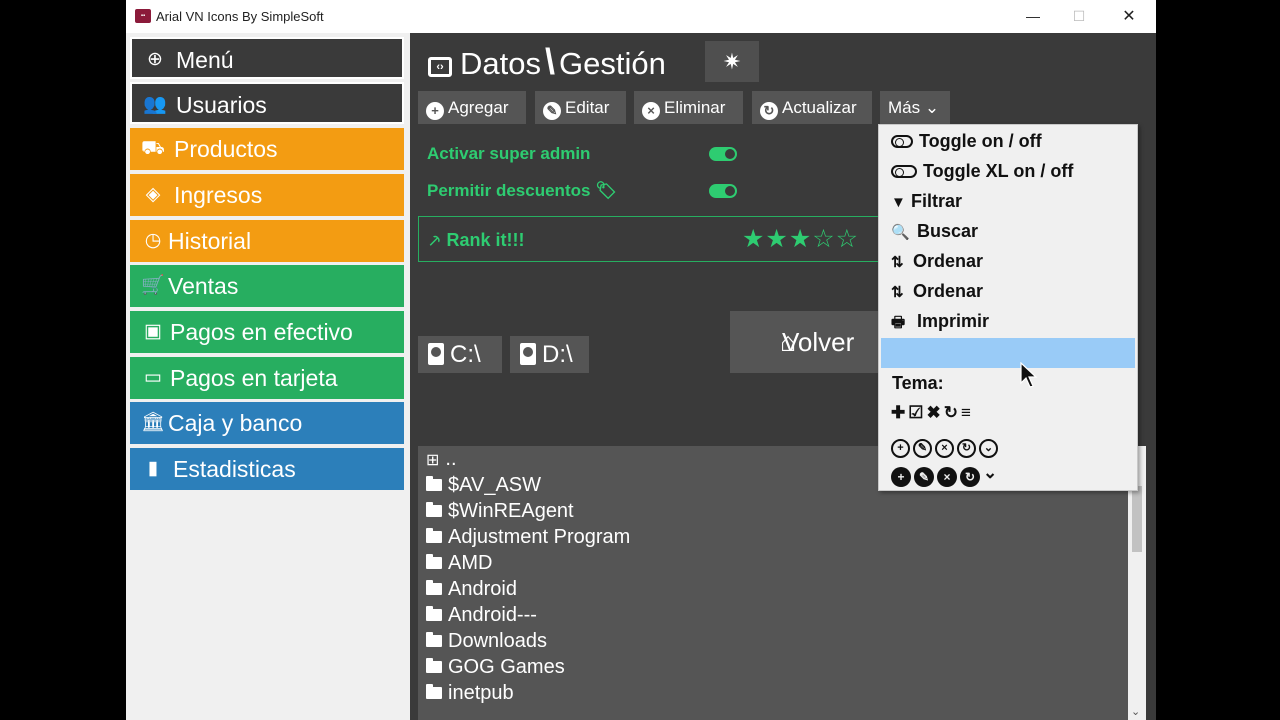  Describe the element at coordinates (935, 412) in the screenshot. I see `x-icon: ✖` at that location.